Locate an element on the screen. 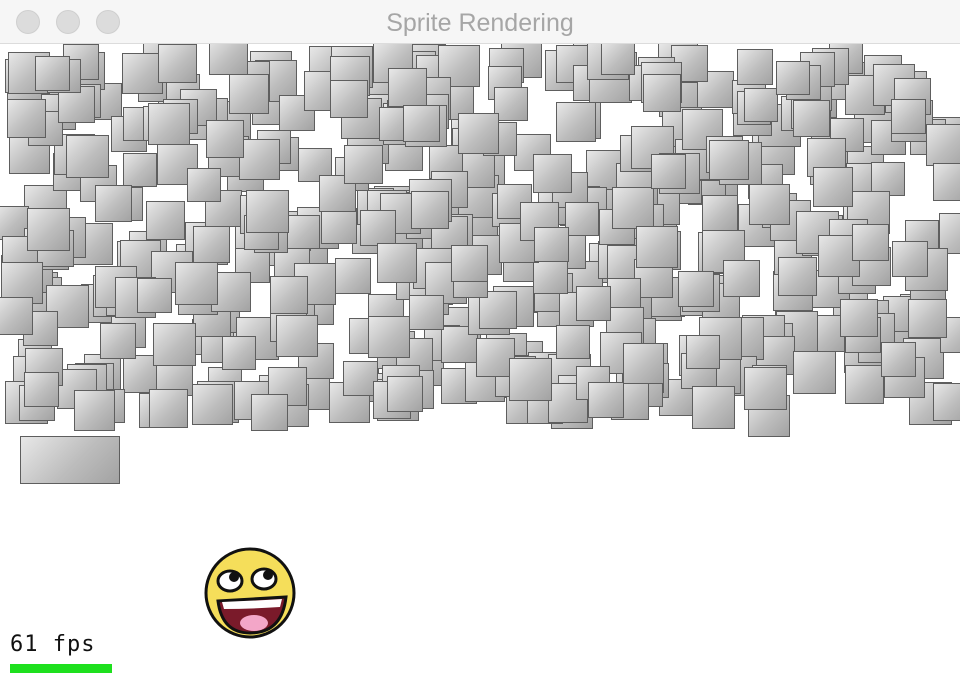 This screenshot has width=960, height=684. title-bar: Sprite Rendering is located at coordinates (480, 22).